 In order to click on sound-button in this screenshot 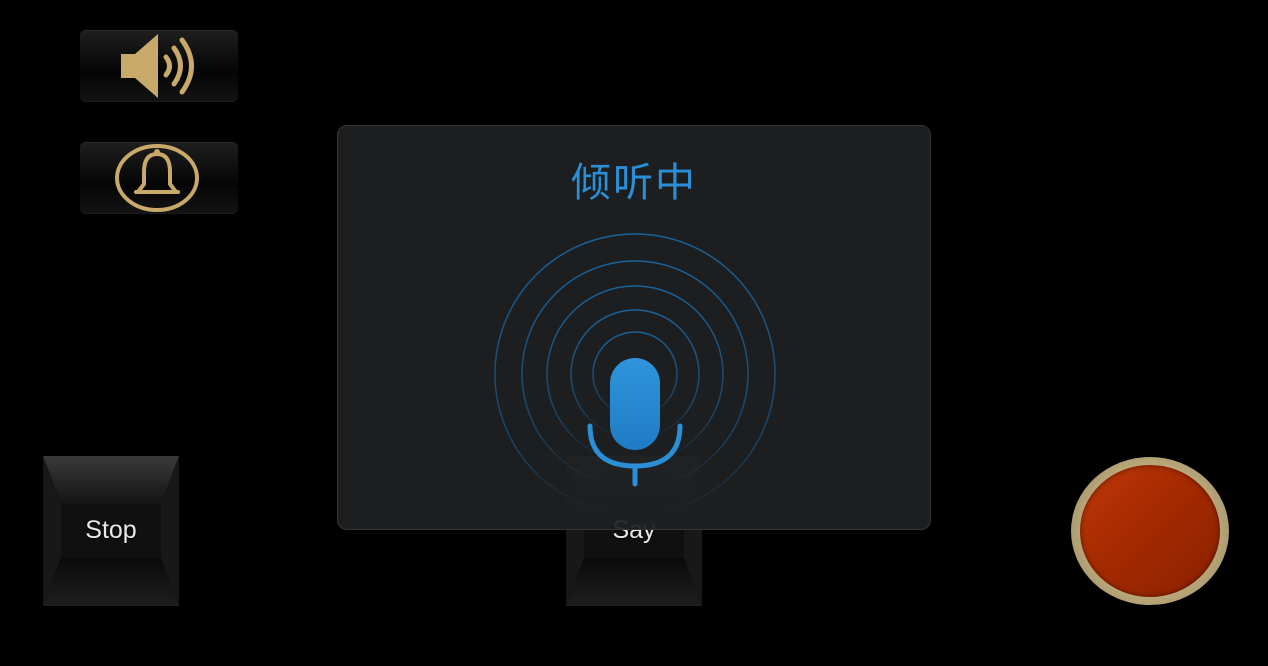, I will do `click(159, 66)`.